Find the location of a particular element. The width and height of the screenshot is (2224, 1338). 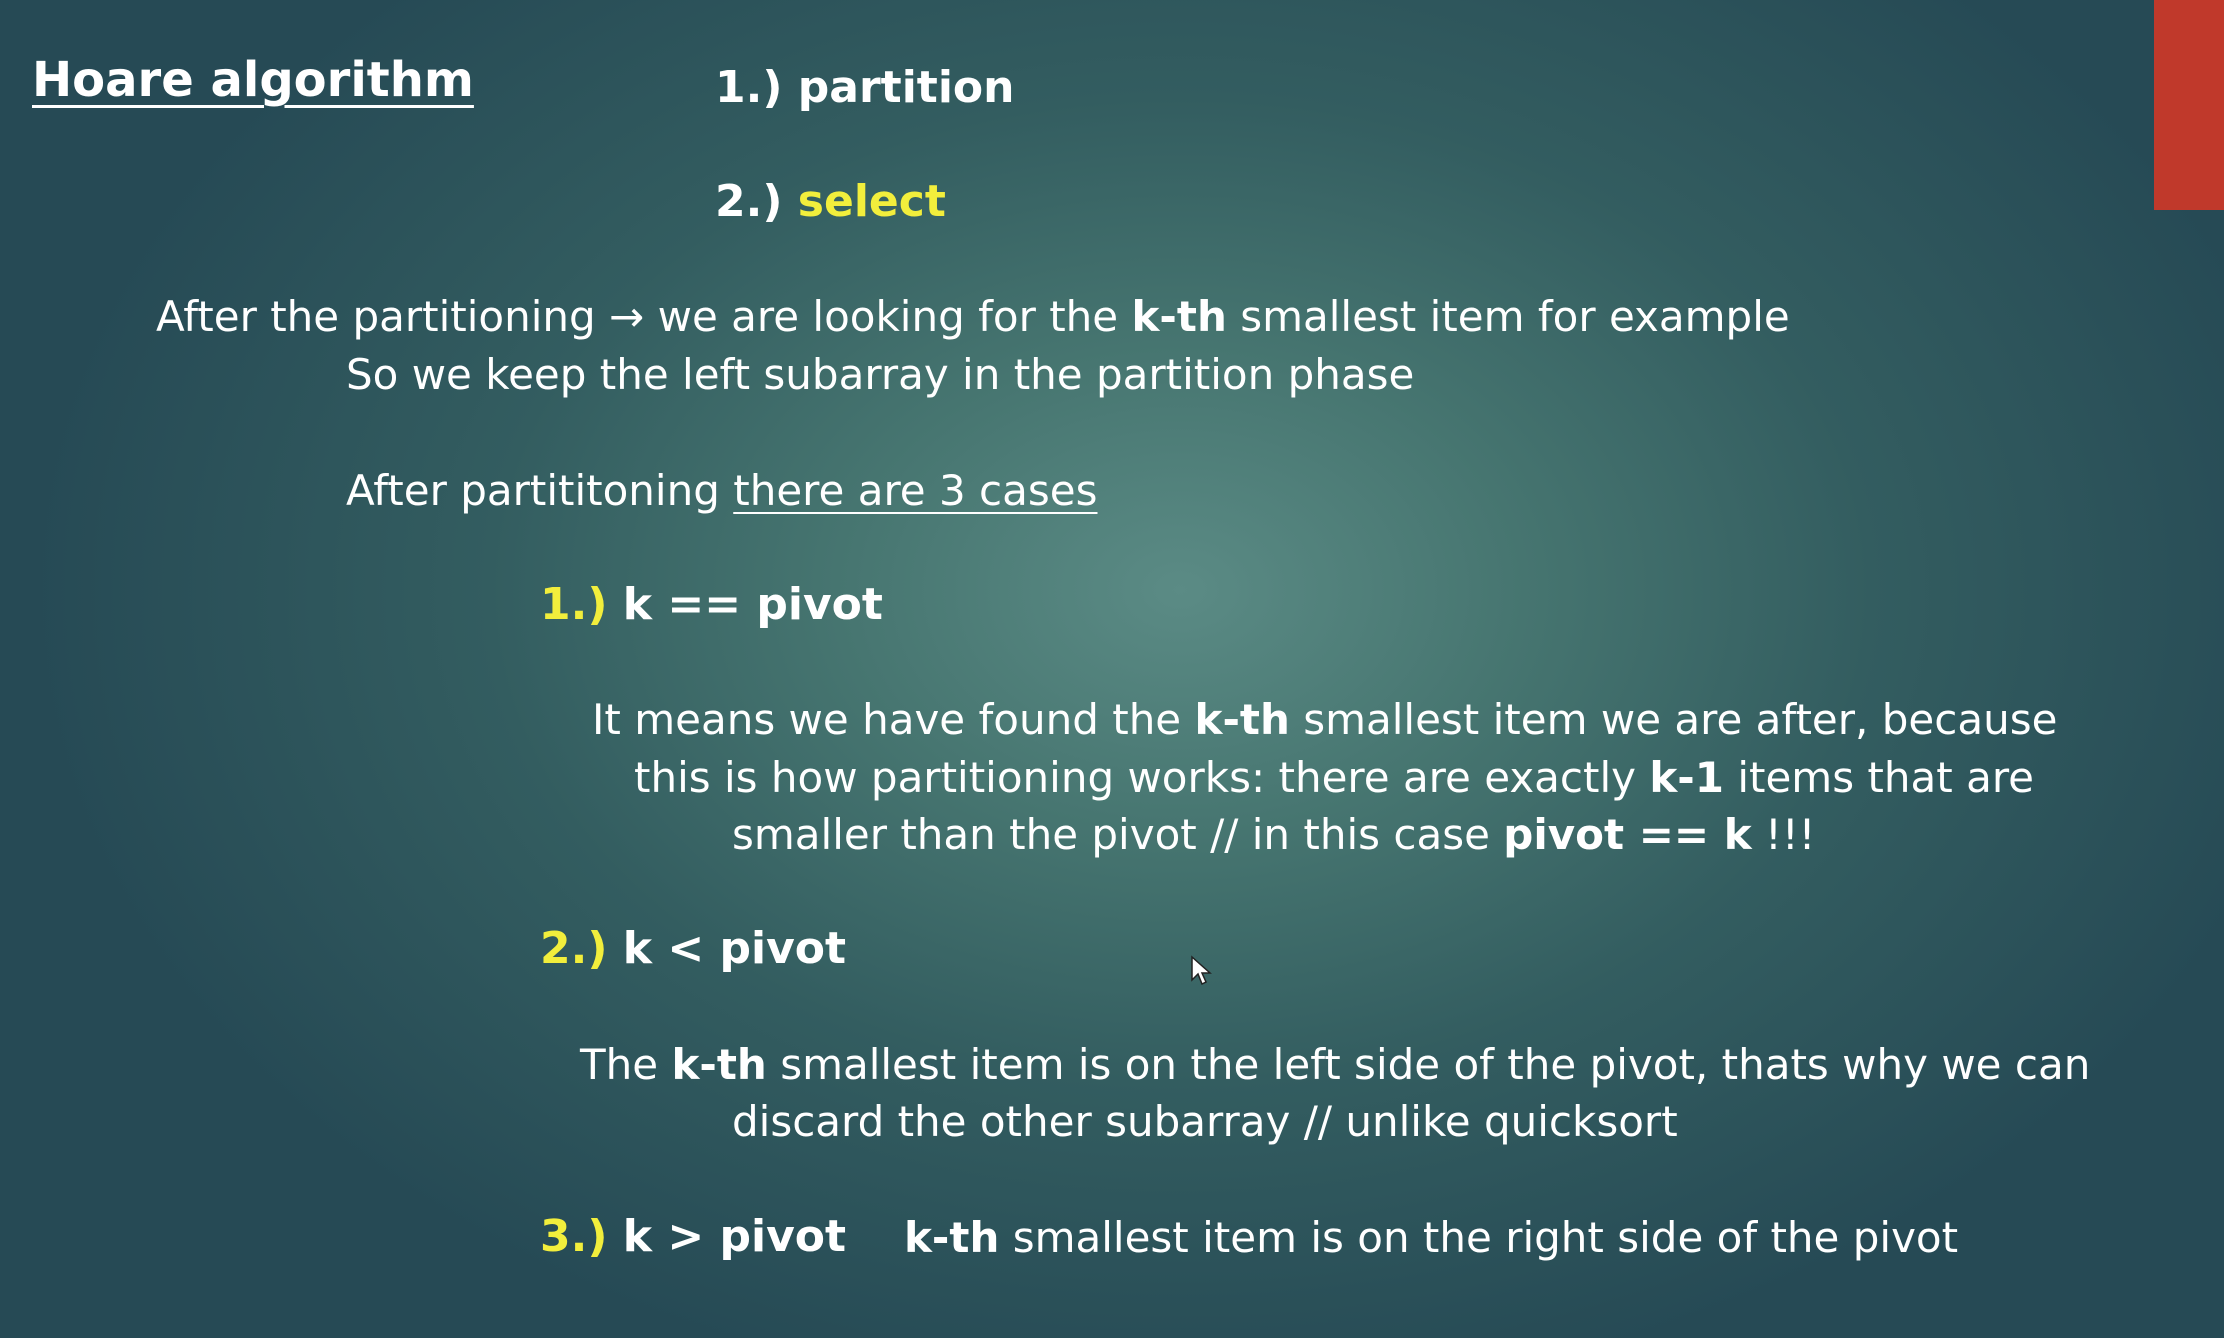

arrow-right-icon: → is located at coordinates (627, 316).